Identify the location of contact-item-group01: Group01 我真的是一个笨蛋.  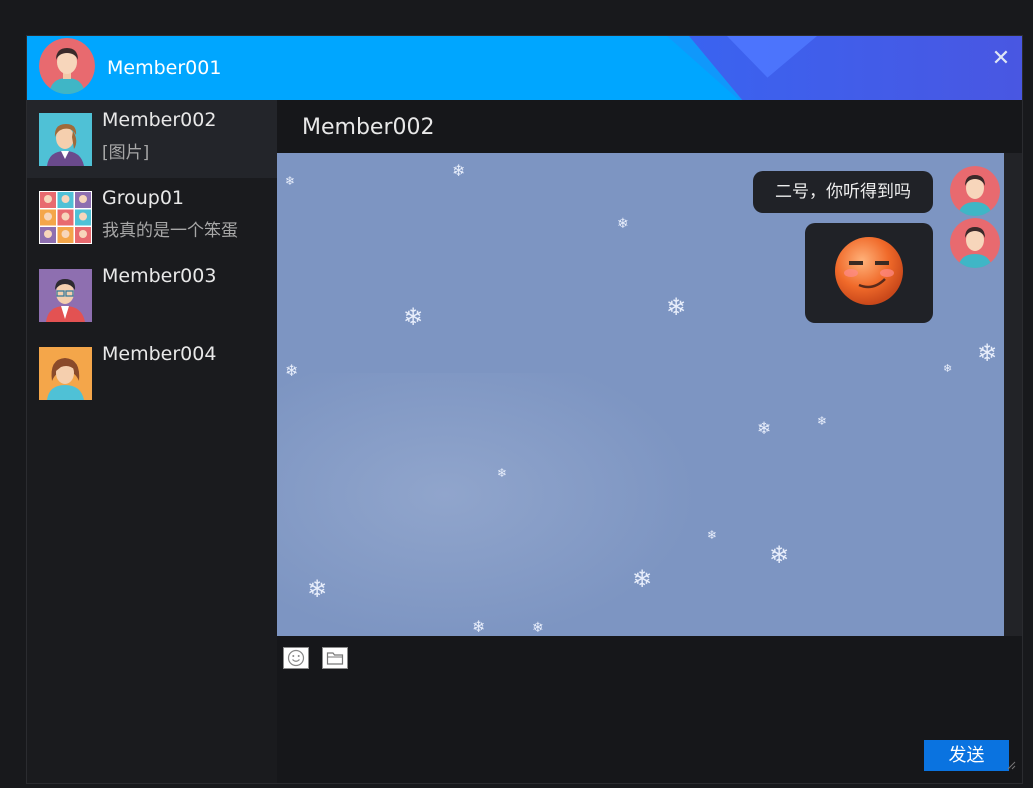
(152, 217).